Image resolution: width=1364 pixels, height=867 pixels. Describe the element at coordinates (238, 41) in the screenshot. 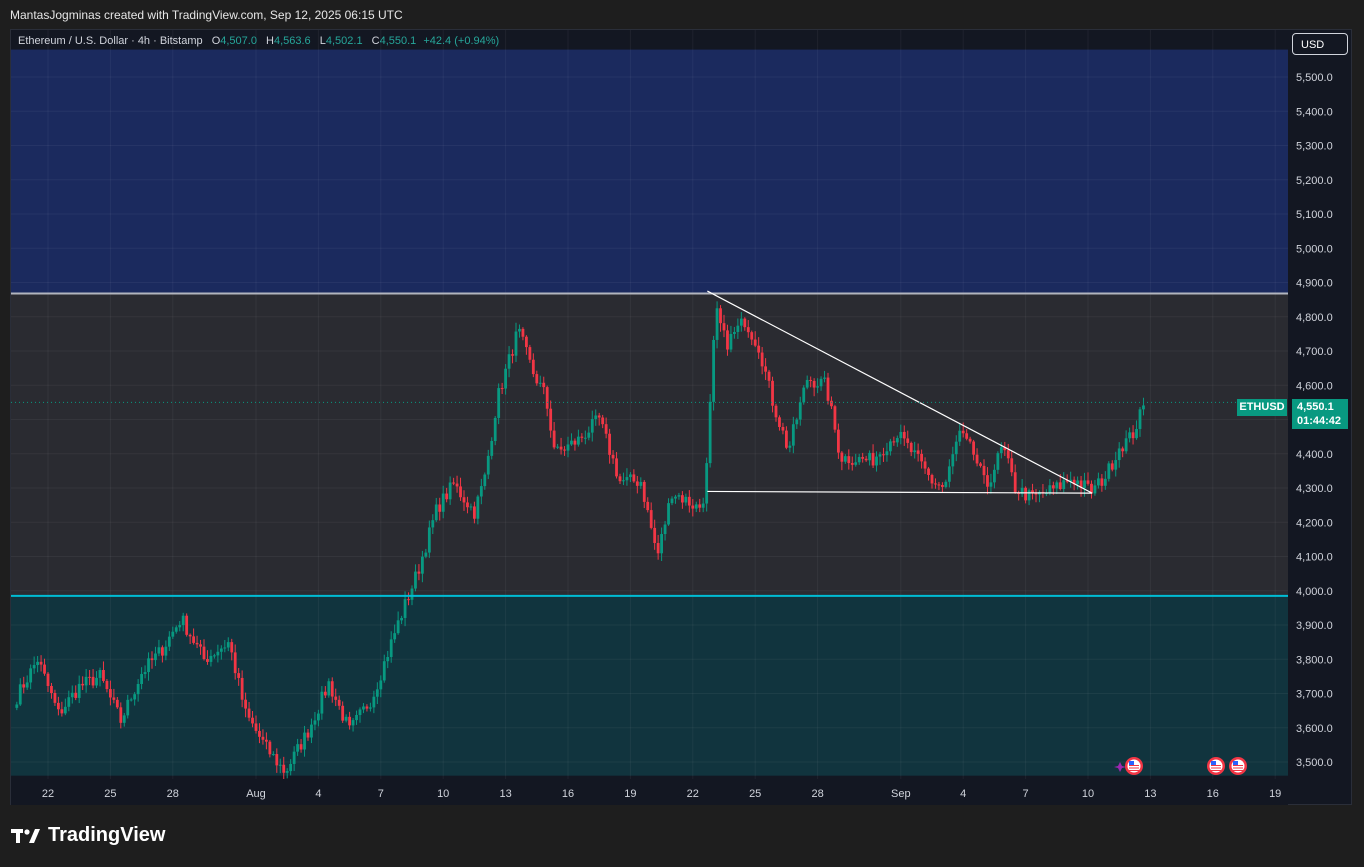

I see `legend-open-value: 4,507.0` at that location.